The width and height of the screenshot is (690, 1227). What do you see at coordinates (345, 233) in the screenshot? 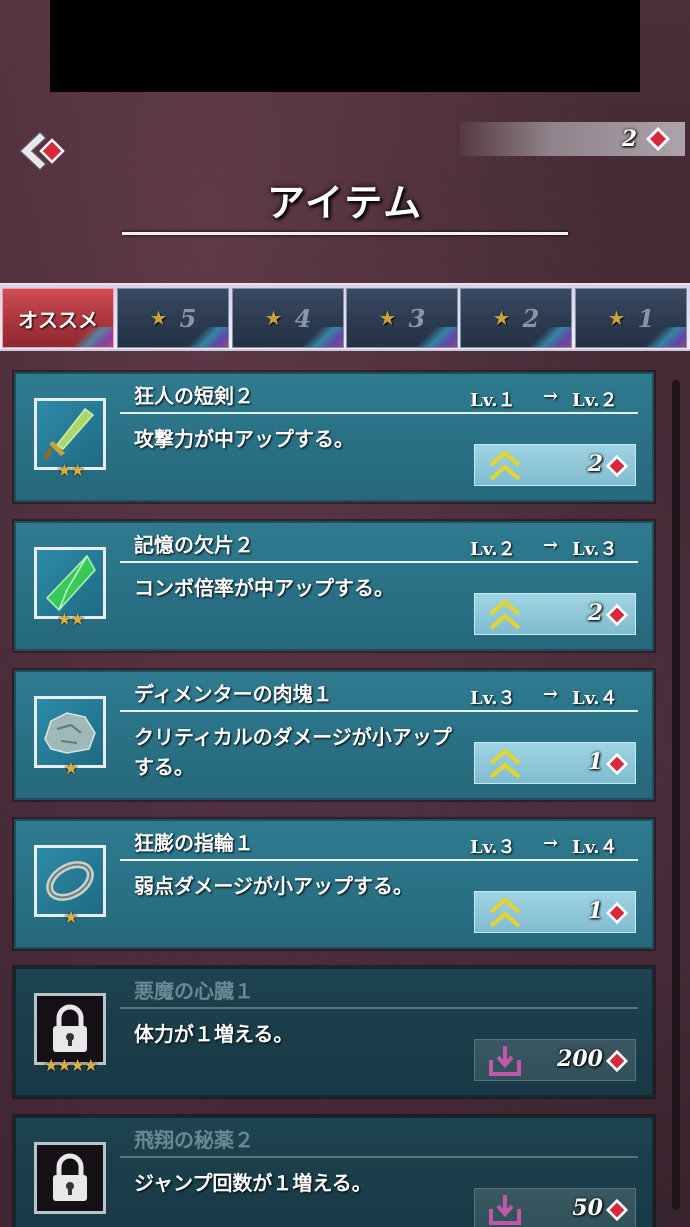
I see `title-underline` at bounding box center [345, 233].